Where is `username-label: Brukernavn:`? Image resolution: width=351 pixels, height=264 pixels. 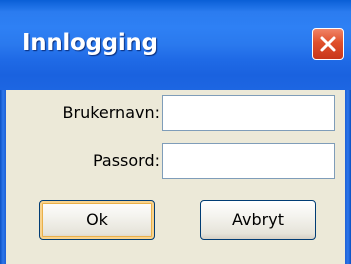 username-label: Brukernavn: is located at coordinates (111, 112).